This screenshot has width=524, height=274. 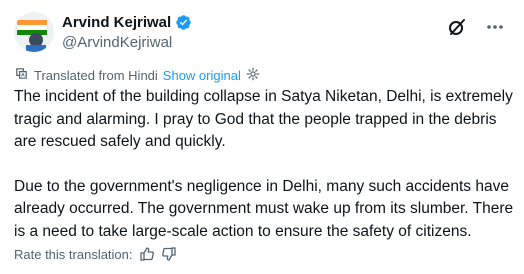 I want to click on gear-icon, so click(x=253, y=75).